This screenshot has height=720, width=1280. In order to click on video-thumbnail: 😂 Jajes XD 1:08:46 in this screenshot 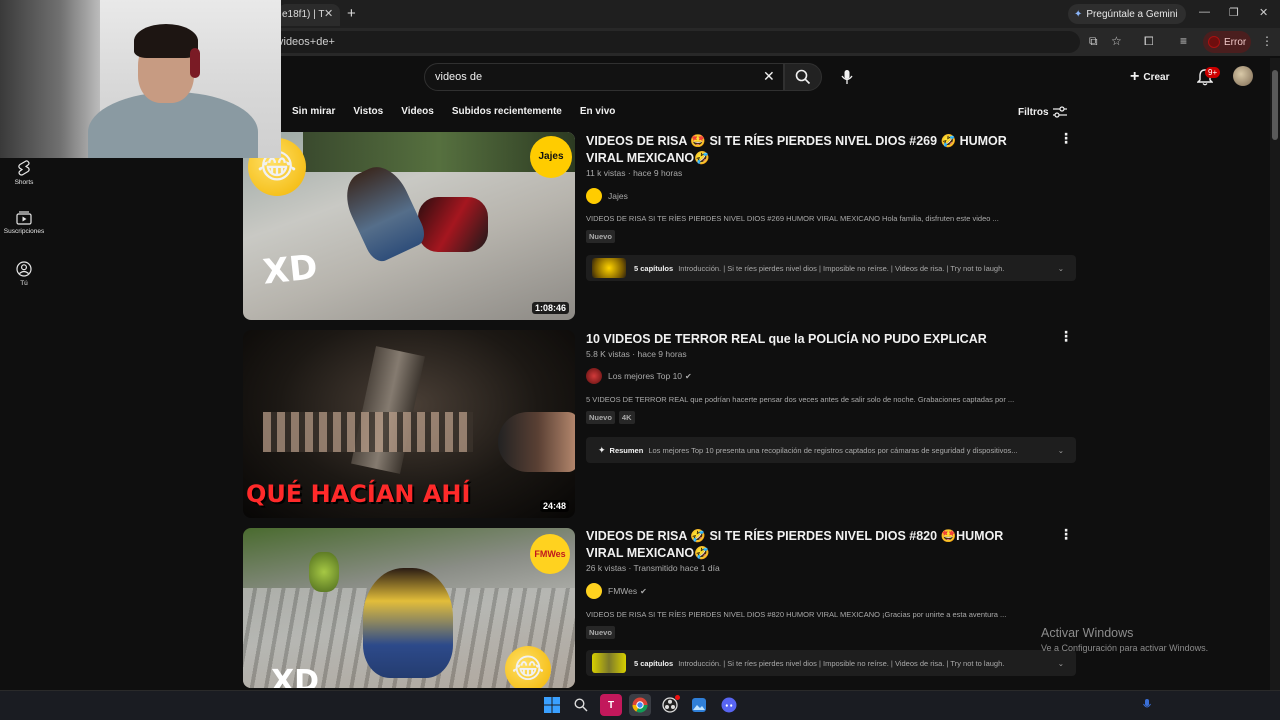, I will do `click(409, 226)`.